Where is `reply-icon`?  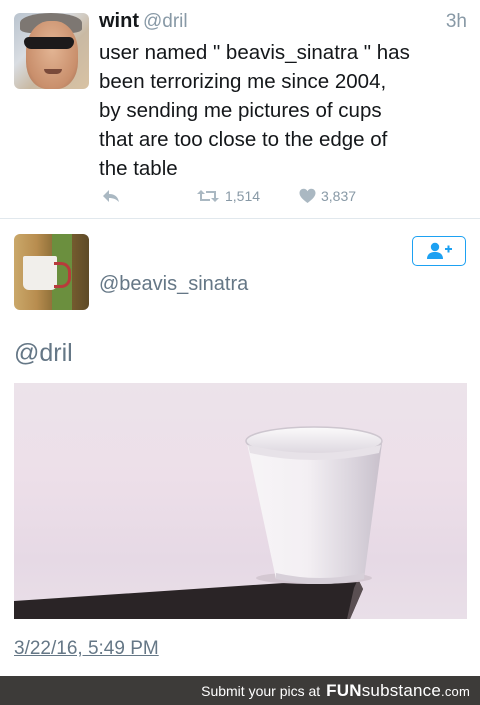 reply-icon is located at coordinates (111, 196).